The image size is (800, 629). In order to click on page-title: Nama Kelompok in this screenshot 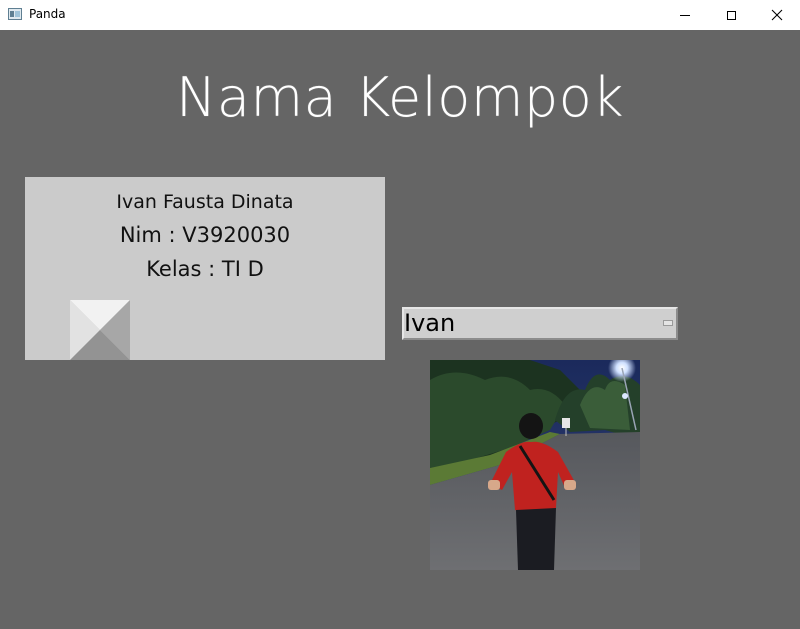, I will do `click(400, 97)`.